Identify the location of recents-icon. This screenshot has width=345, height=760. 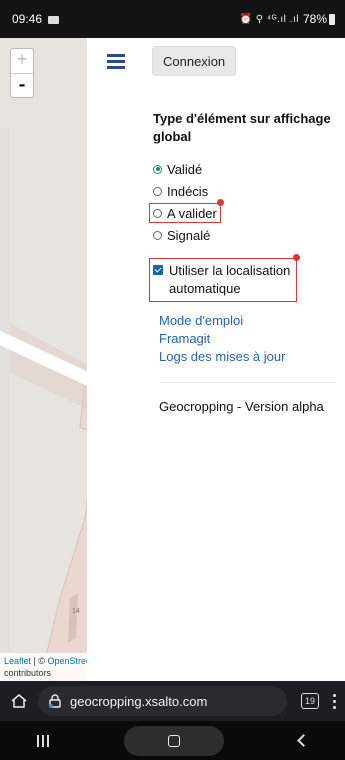
(43, 740).